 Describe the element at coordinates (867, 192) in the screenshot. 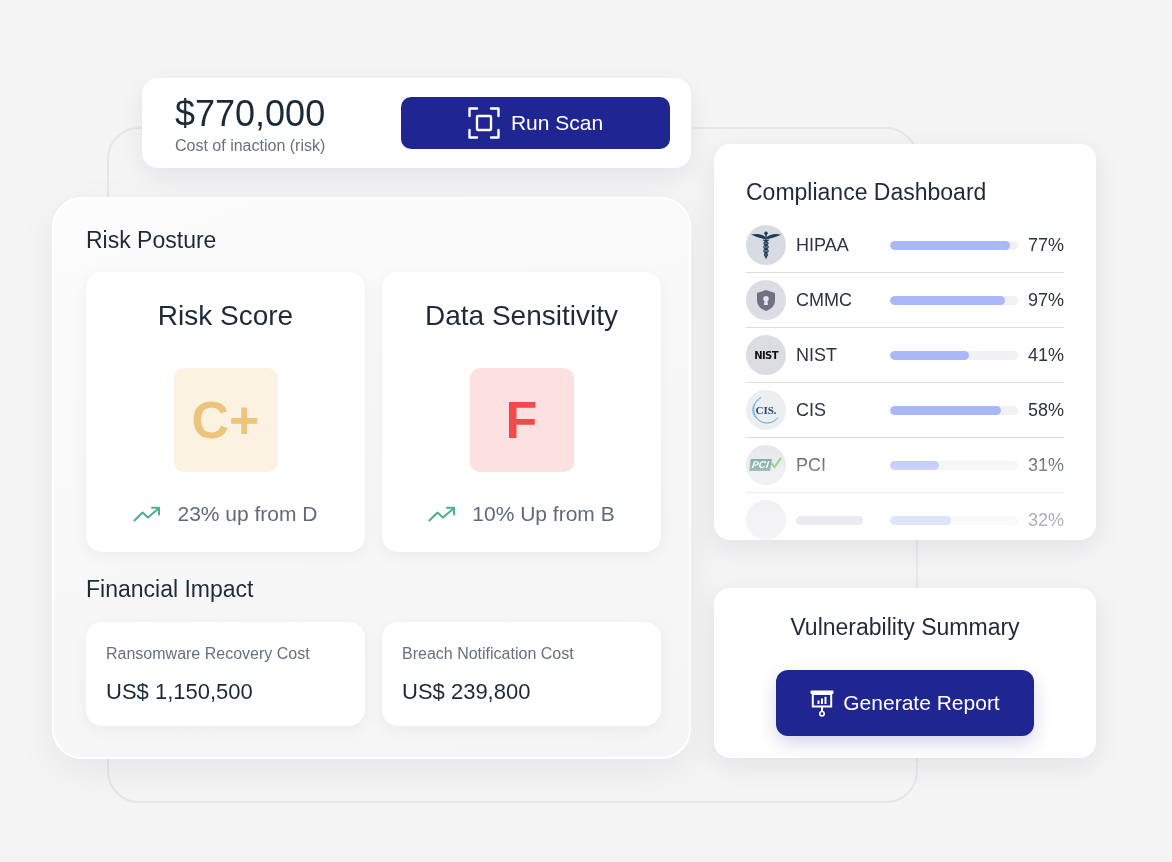

I see `card-title: Compliance Dashboard` at that location.